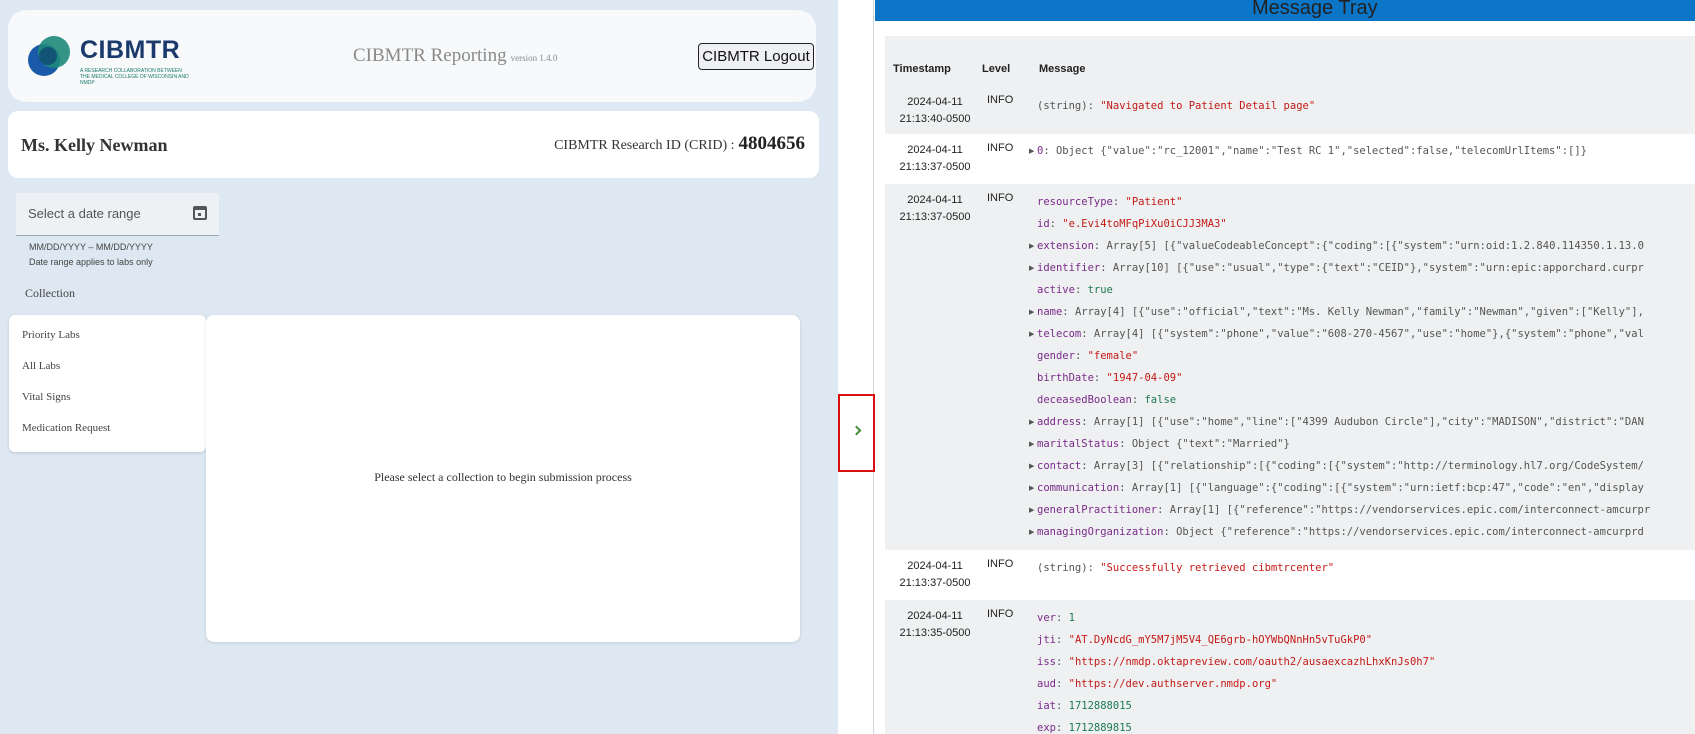 This screenshot has width=1695, height=734. Describe the element at coordinates (1110, 378) in the screenshot. I see `message-line: birthDate: "1947-04-09"` at that location.